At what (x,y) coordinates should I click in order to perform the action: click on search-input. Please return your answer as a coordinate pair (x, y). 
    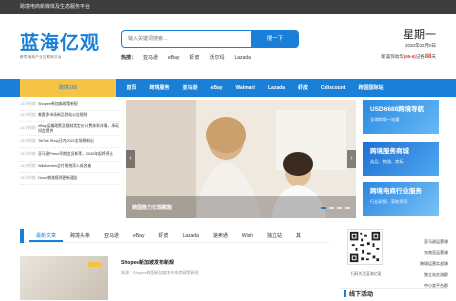
    Looking at the image, I should click on (186, 39).